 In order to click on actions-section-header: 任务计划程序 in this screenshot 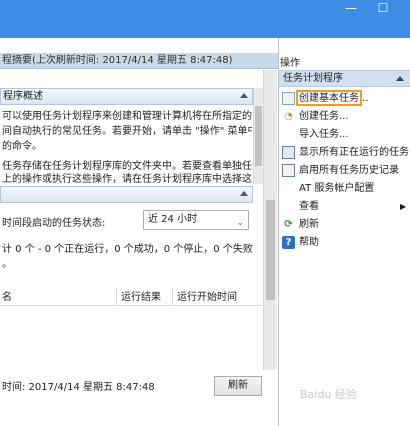, I will do `click(344, 78)`.